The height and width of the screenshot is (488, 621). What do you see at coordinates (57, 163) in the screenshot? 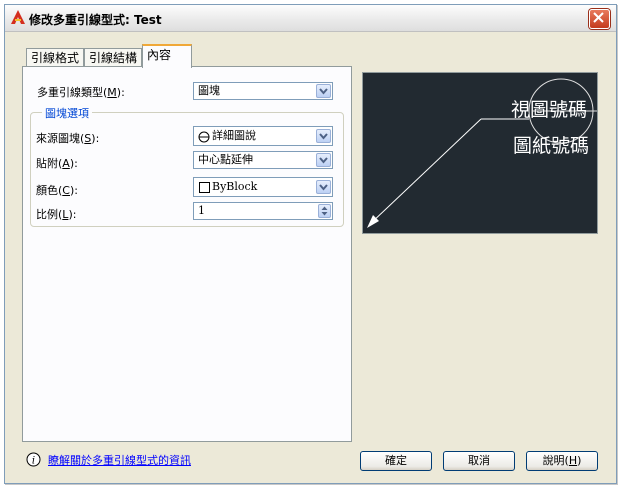
I see `attachment-label: 貼附(A):` at bounding box center [57, 163].